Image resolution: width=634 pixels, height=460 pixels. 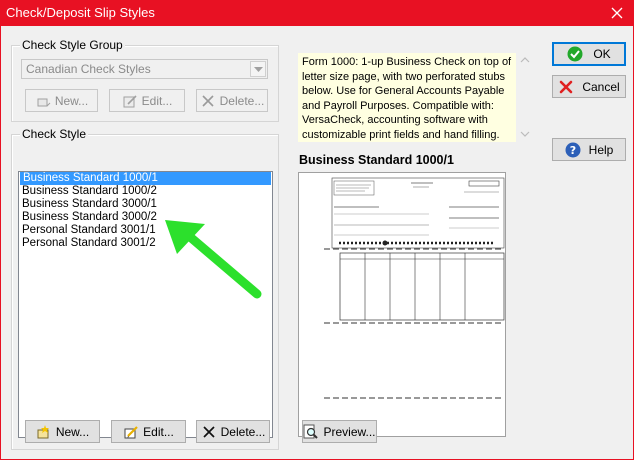 I want to click on cancel-x-icon, so click(x=566, y=87).